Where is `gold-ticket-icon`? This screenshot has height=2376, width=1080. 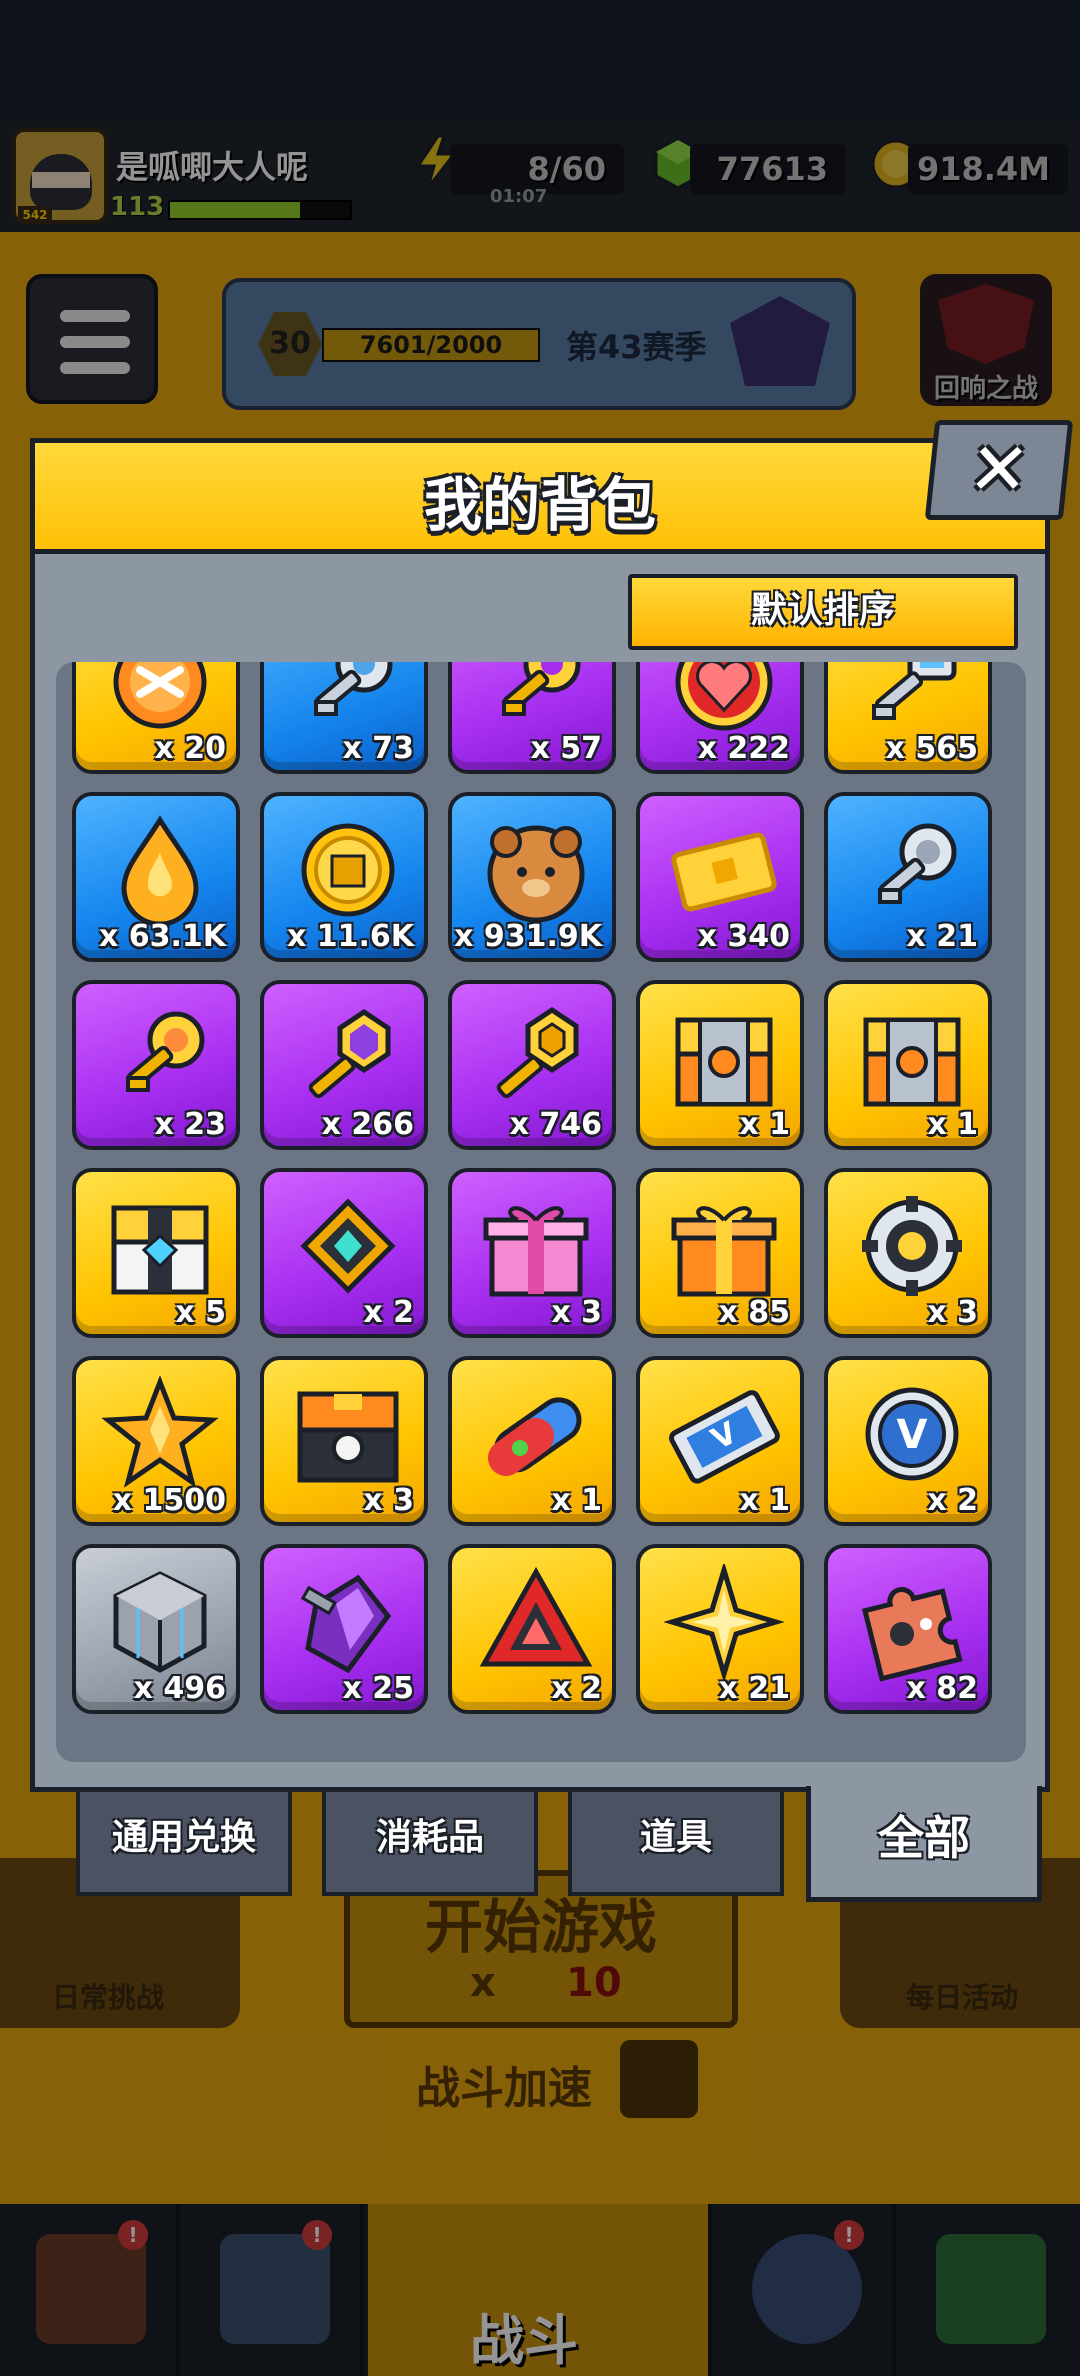 gold-ticket-icon is located at coordinates (724, 872).